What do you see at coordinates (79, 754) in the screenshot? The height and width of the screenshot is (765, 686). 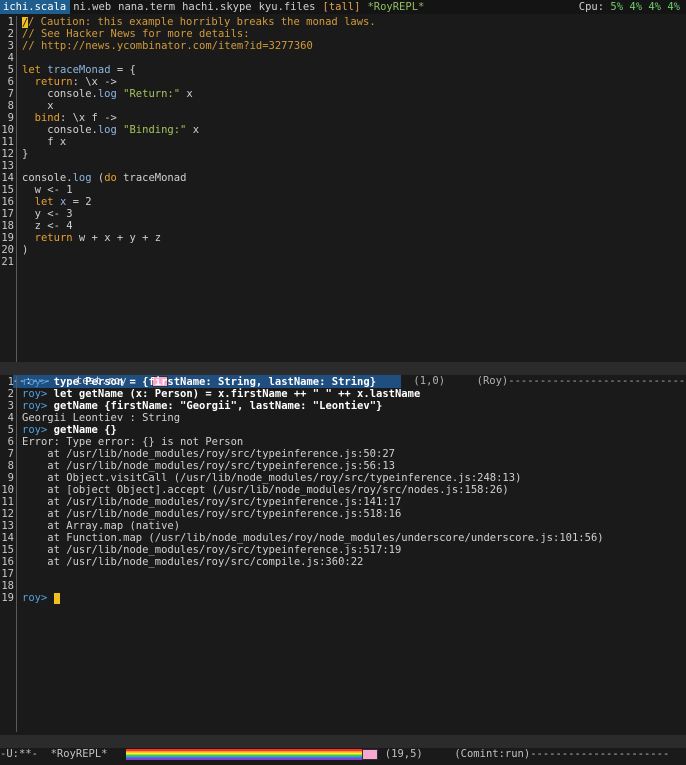 I see `modeline-buffer-name: *RoyREPL*` at bounding box center [79, 754].